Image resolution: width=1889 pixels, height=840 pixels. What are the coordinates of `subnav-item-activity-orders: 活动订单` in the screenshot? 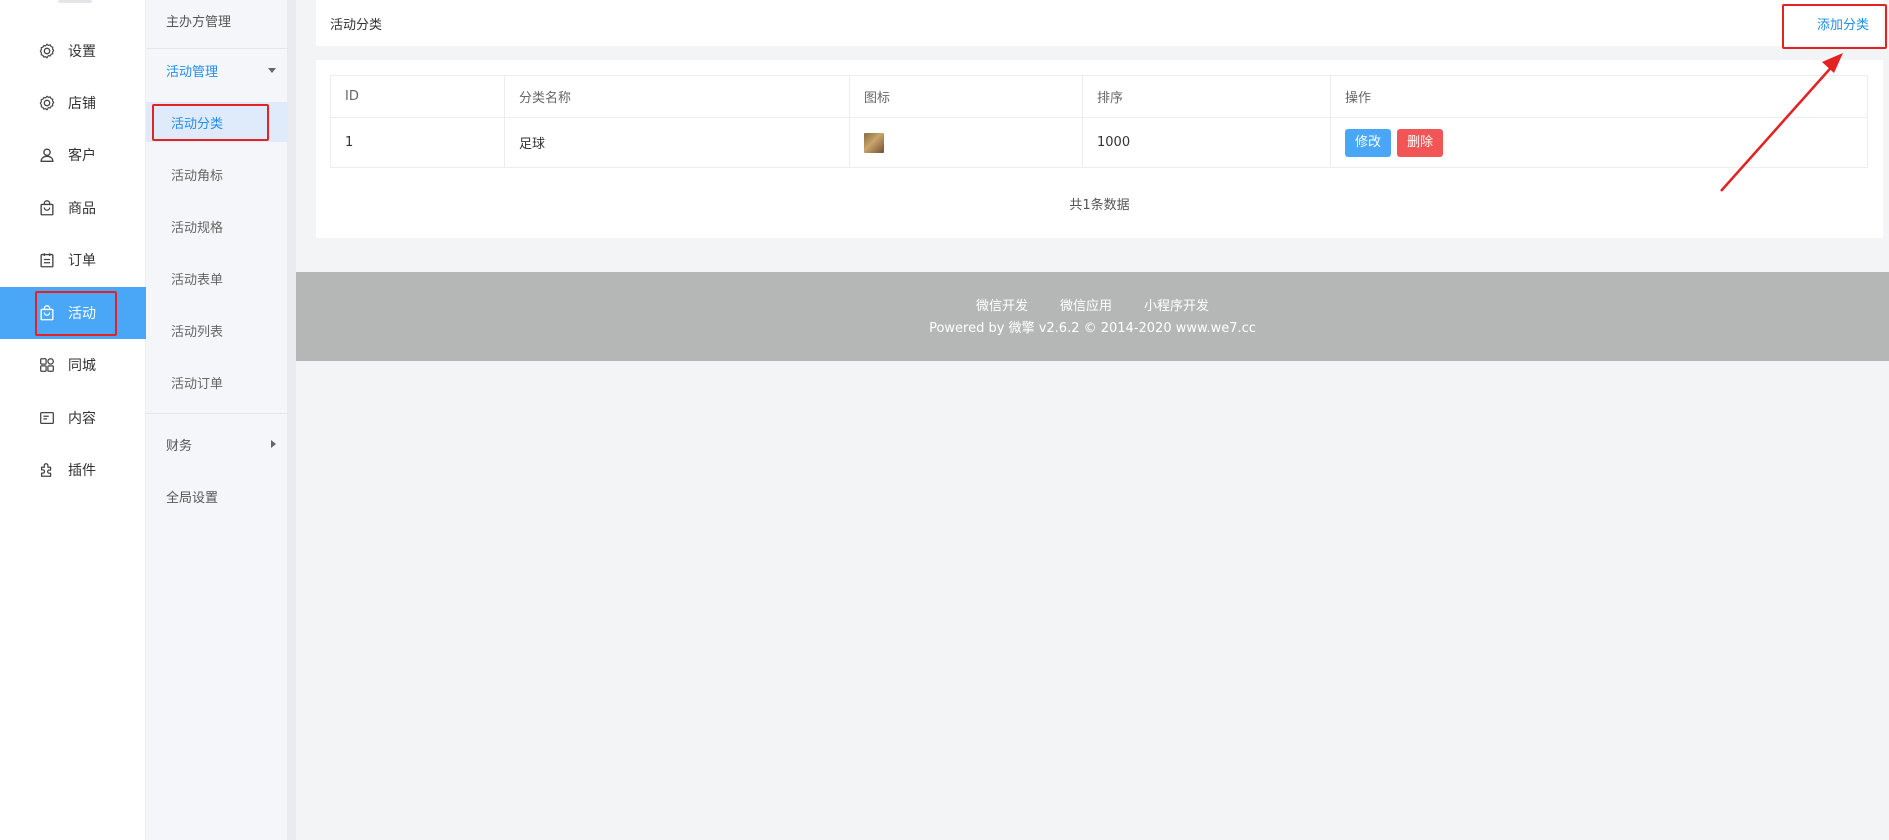 It's located at (217, 382).